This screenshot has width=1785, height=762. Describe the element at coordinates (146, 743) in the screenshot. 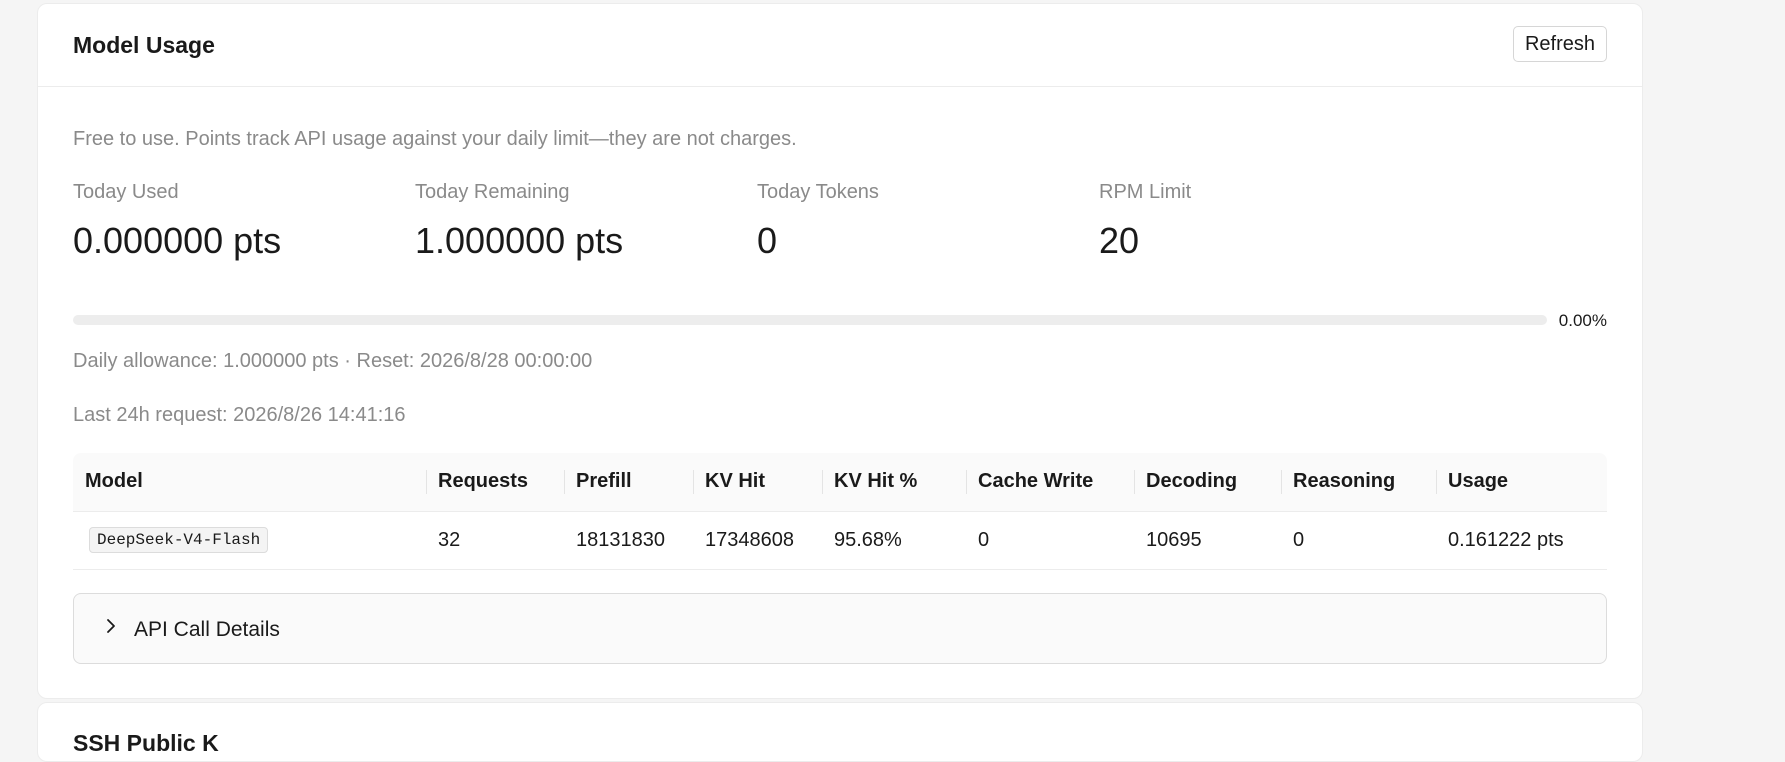

I see `card-title: SSH Public K` at that location.